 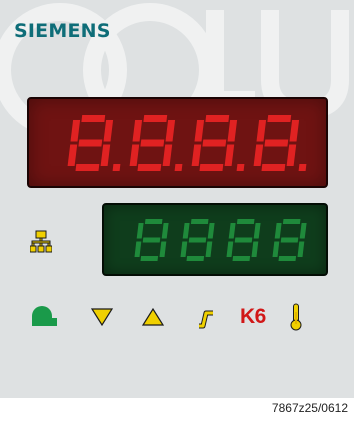 I want to click on network-icon, so click(x=41, y=241).